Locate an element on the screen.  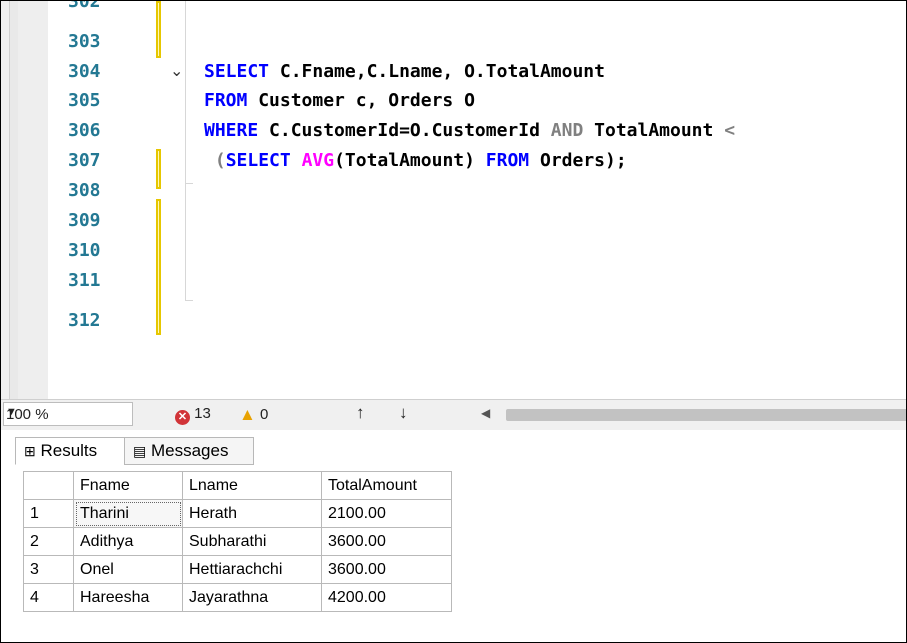
code-fragment: TotalAmount is located at coordinates (654, 130).